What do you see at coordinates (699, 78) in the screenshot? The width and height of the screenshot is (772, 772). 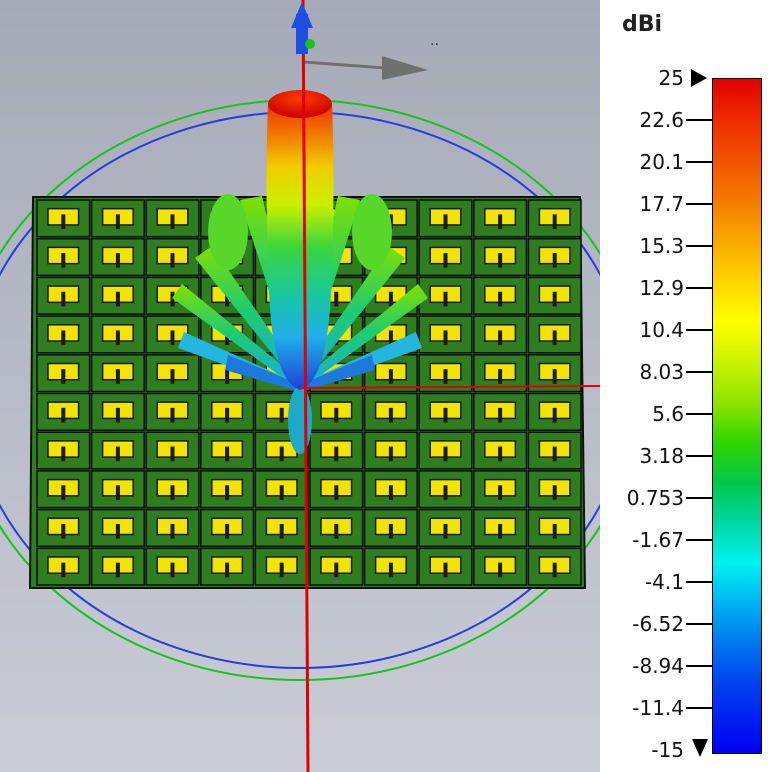 I see `legend-max-arrow-icon` at bounding box center [699, 78].